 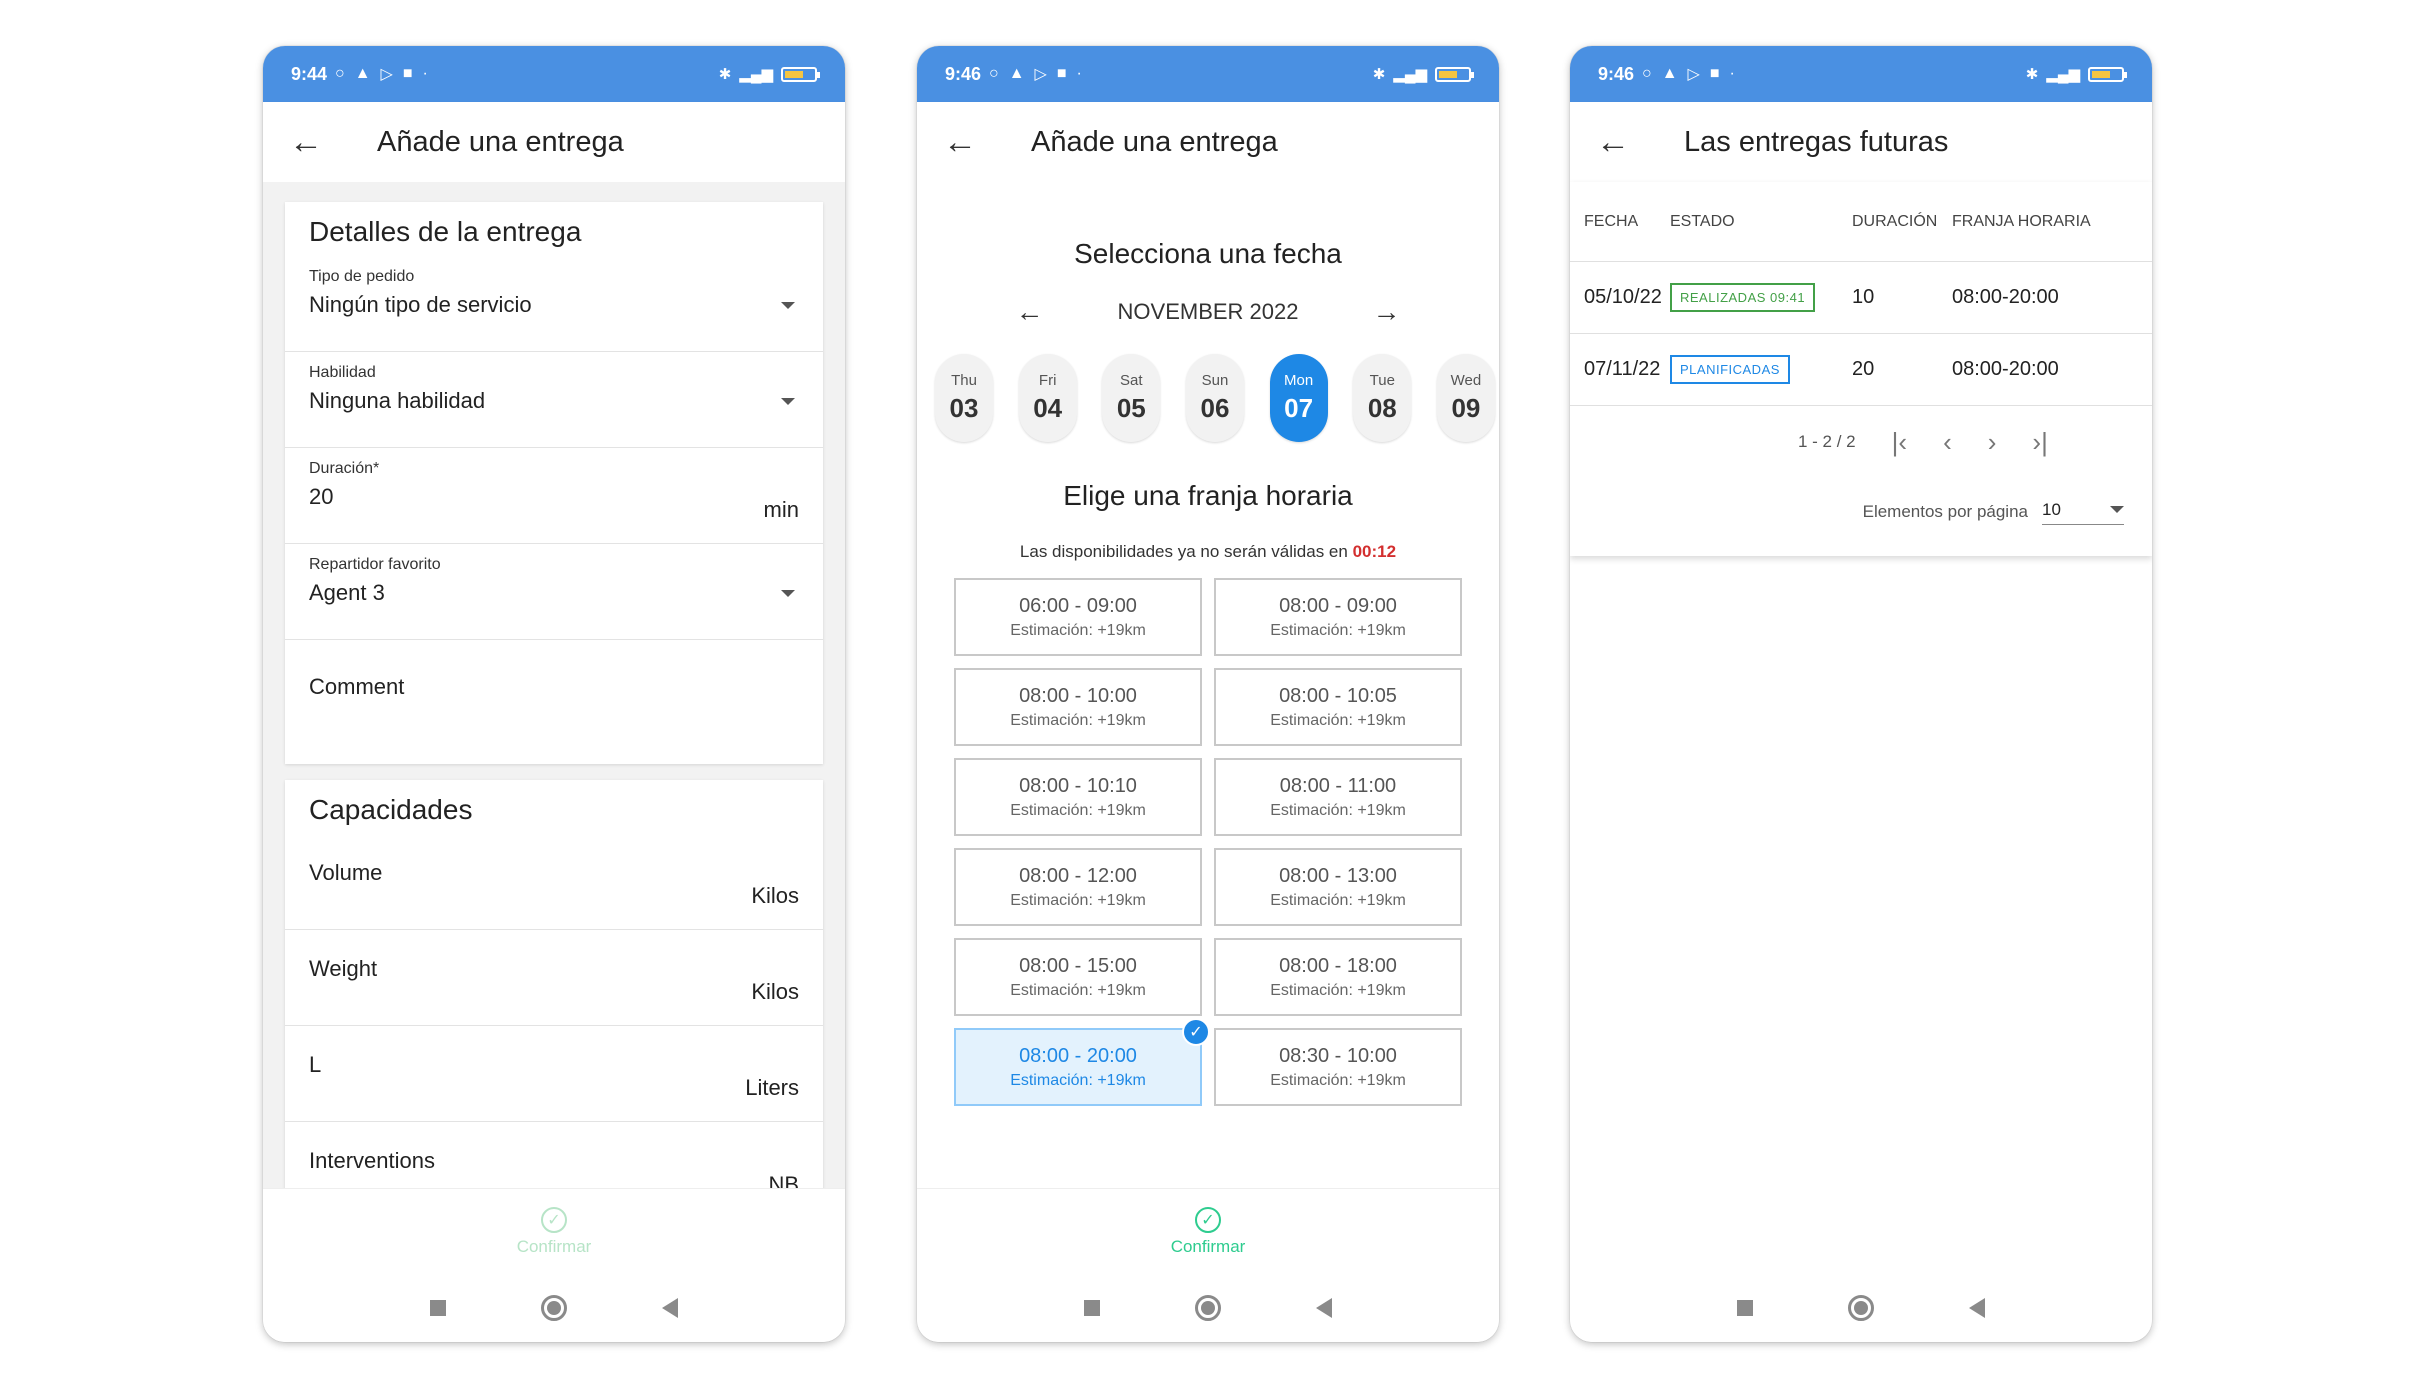 What do you see at coordinates (554, 978) in the screenshot?
I see `capacity-weight-field: Weight Kilos` at bounding box center [554, 978].